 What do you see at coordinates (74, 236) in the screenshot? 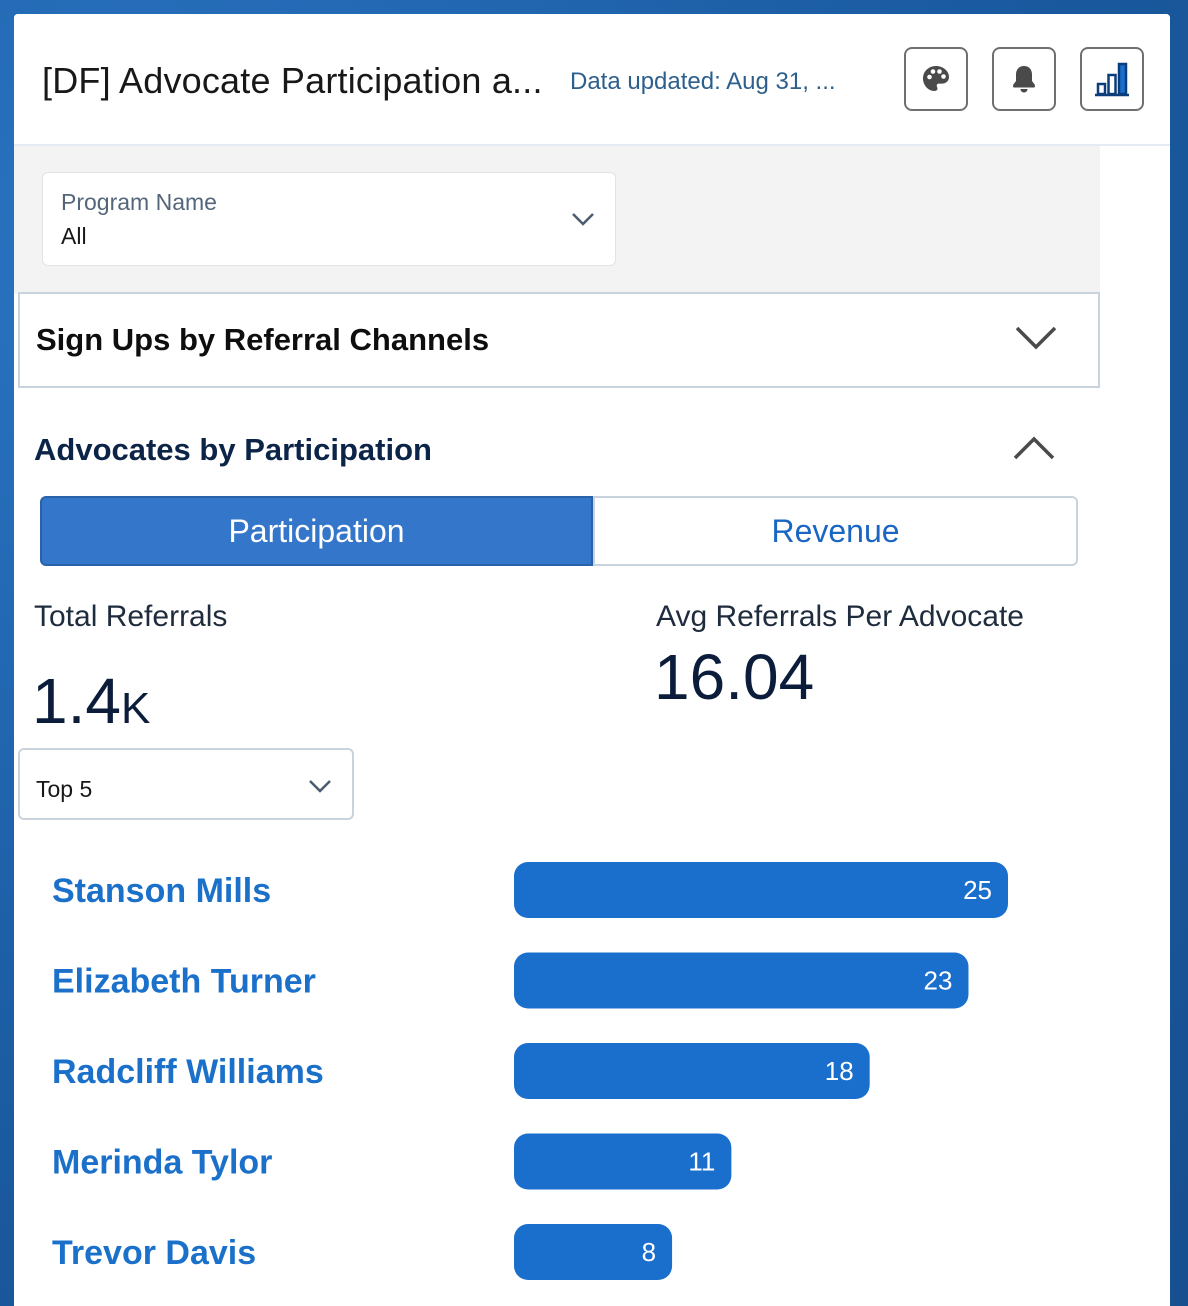
I see `filter-value: All` at bounding box center [74, 236].